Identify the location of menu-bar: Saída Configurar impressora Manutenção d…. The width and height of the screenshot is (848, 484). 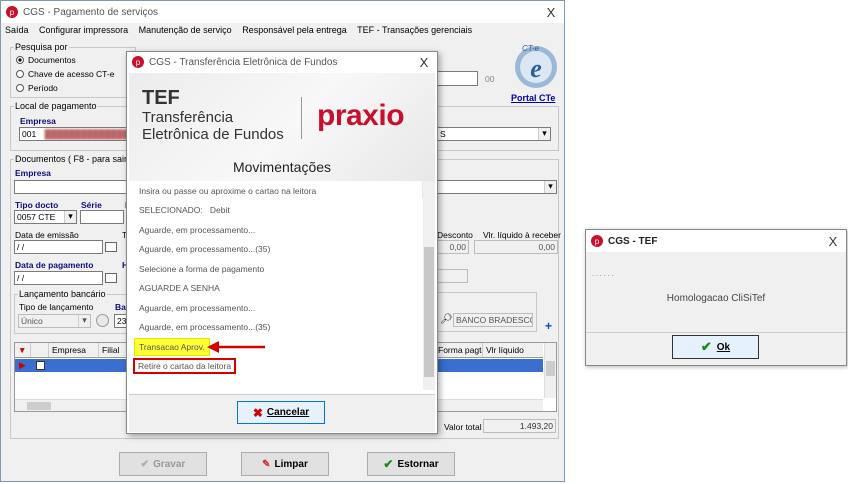
(242, 30).